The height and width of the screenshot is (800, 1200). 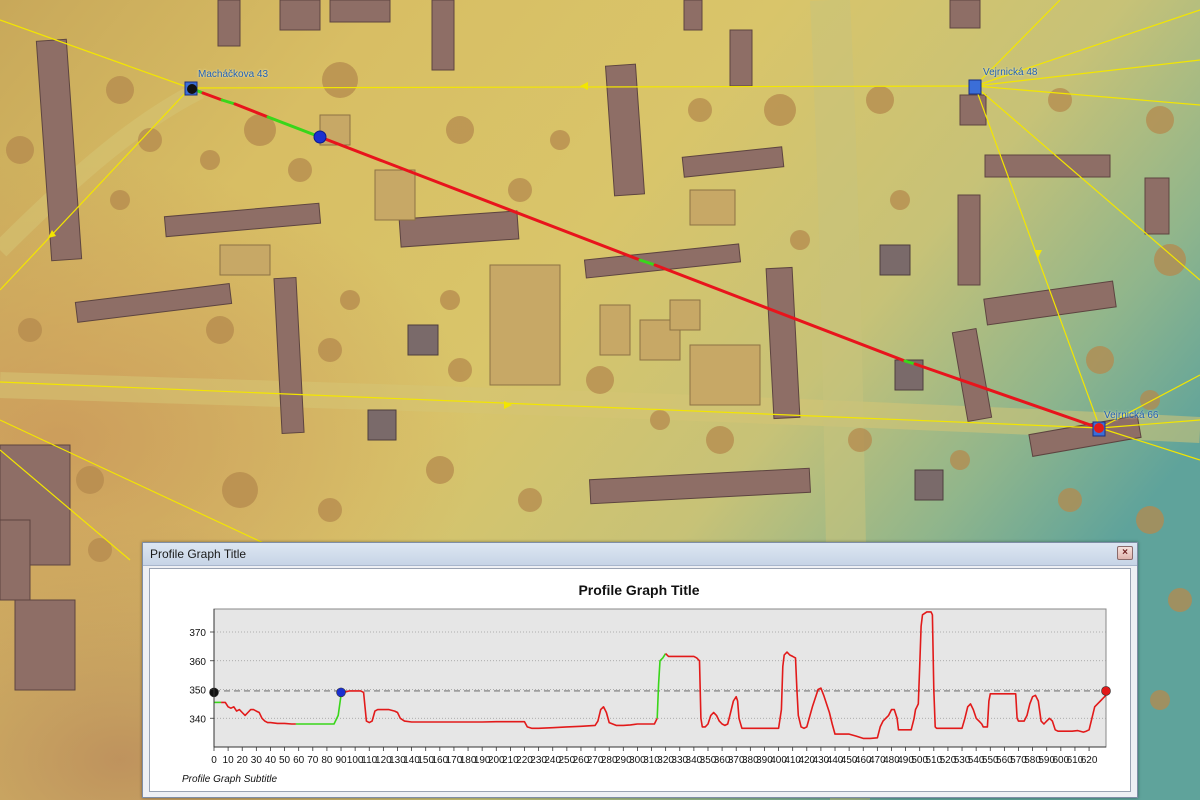 What do you see at coordinates (243, 760) in the screenshot?
I see `x-tick-label: 20` at bounding box center [243, 760].